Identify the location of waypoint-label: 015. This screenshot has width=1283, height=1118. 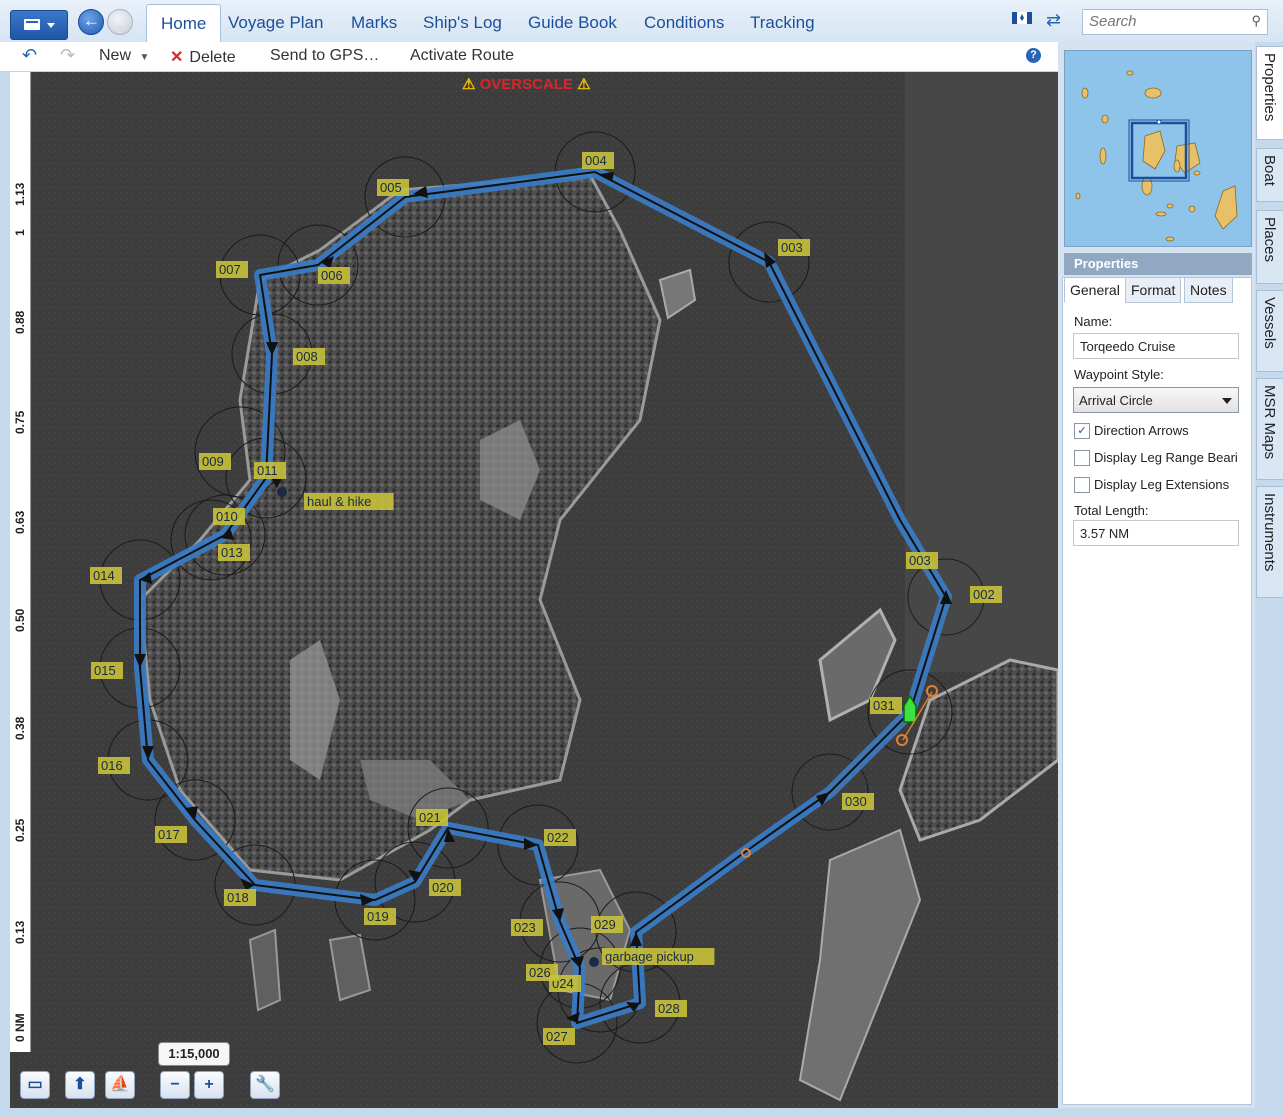
(107, 670).